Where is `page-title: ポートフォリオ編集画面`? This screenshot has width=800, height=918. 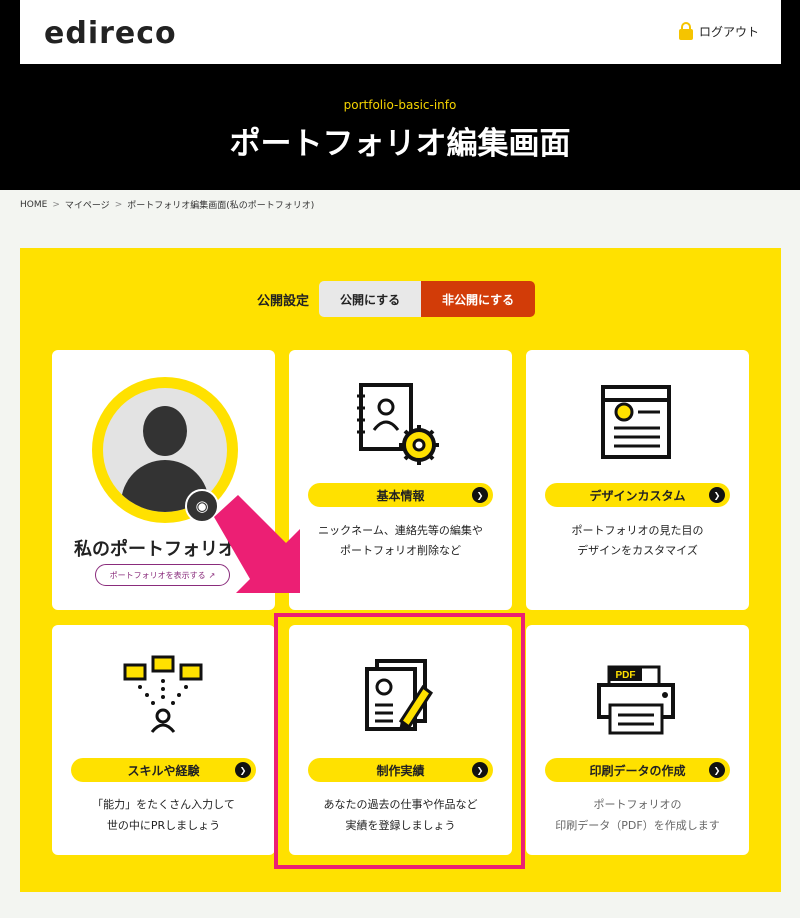 page-title: ポートフォリオ編集画面 is located at coordinates (400, 144).